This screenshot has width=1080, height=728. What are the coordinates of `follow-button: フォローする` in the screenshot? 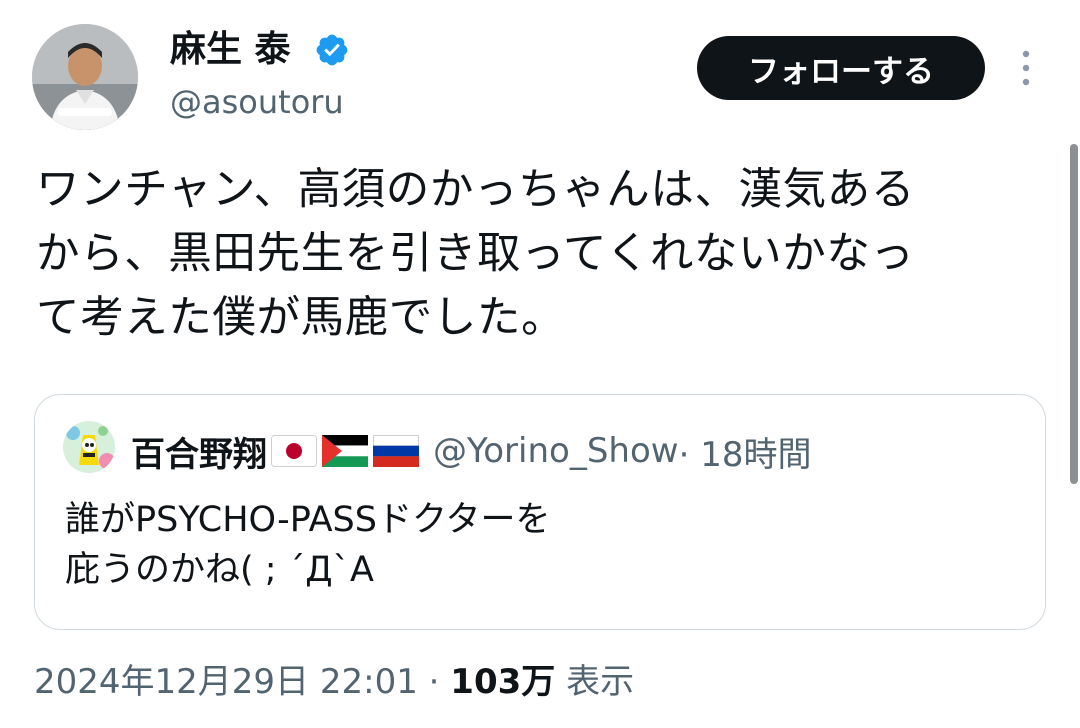 It's located at (841, 68).